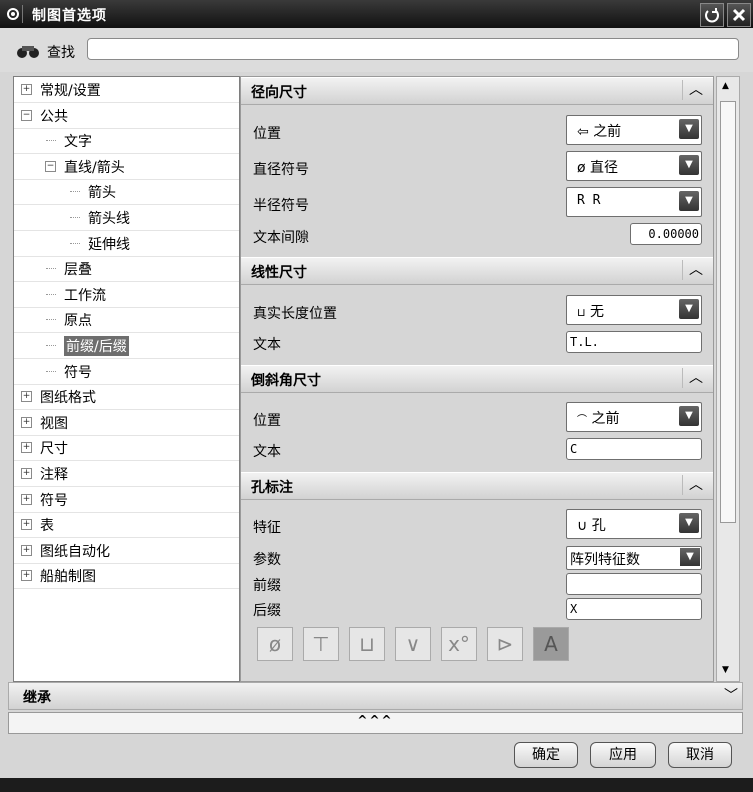 The width and height of the screenshot is (753, 792). What do you see at coordinates (413, 644) in the screenshot?
I see `countersink-symbol-button: ∨` at bounding box center [413, 644].